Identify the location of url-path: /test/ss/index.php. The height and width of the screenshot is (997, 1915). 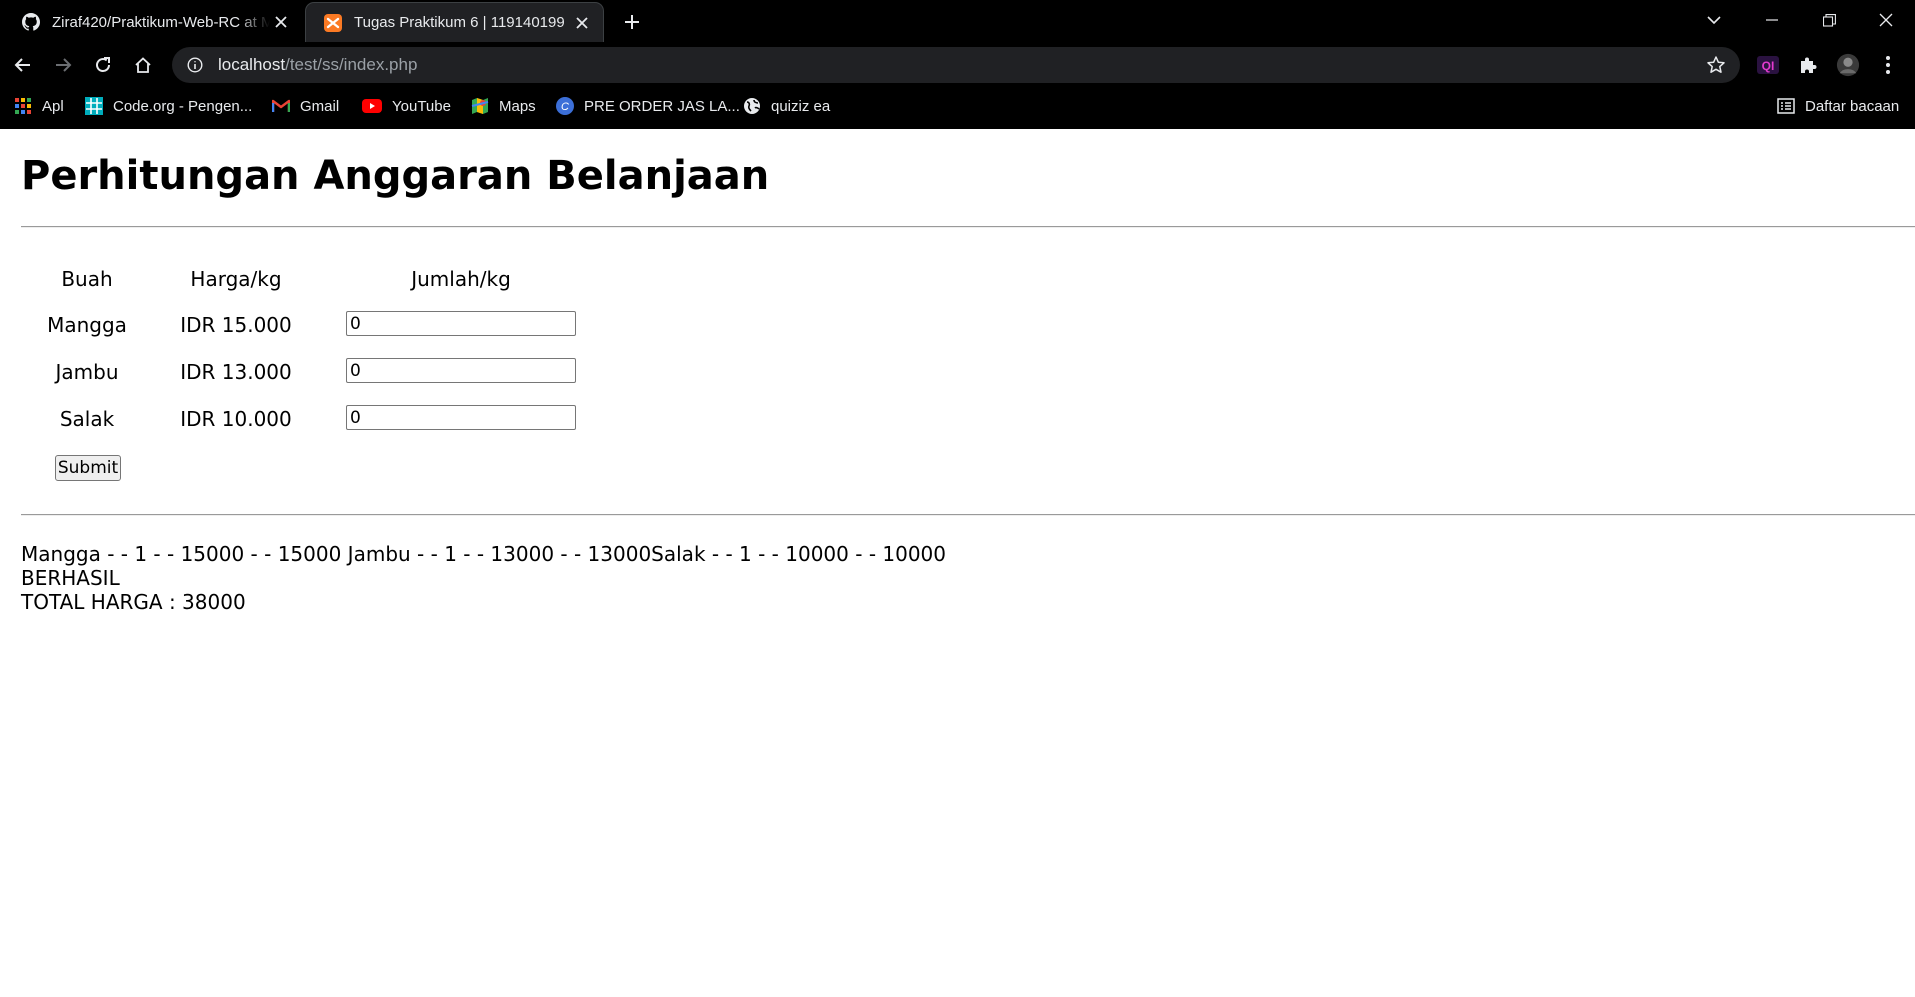
(351, 64).